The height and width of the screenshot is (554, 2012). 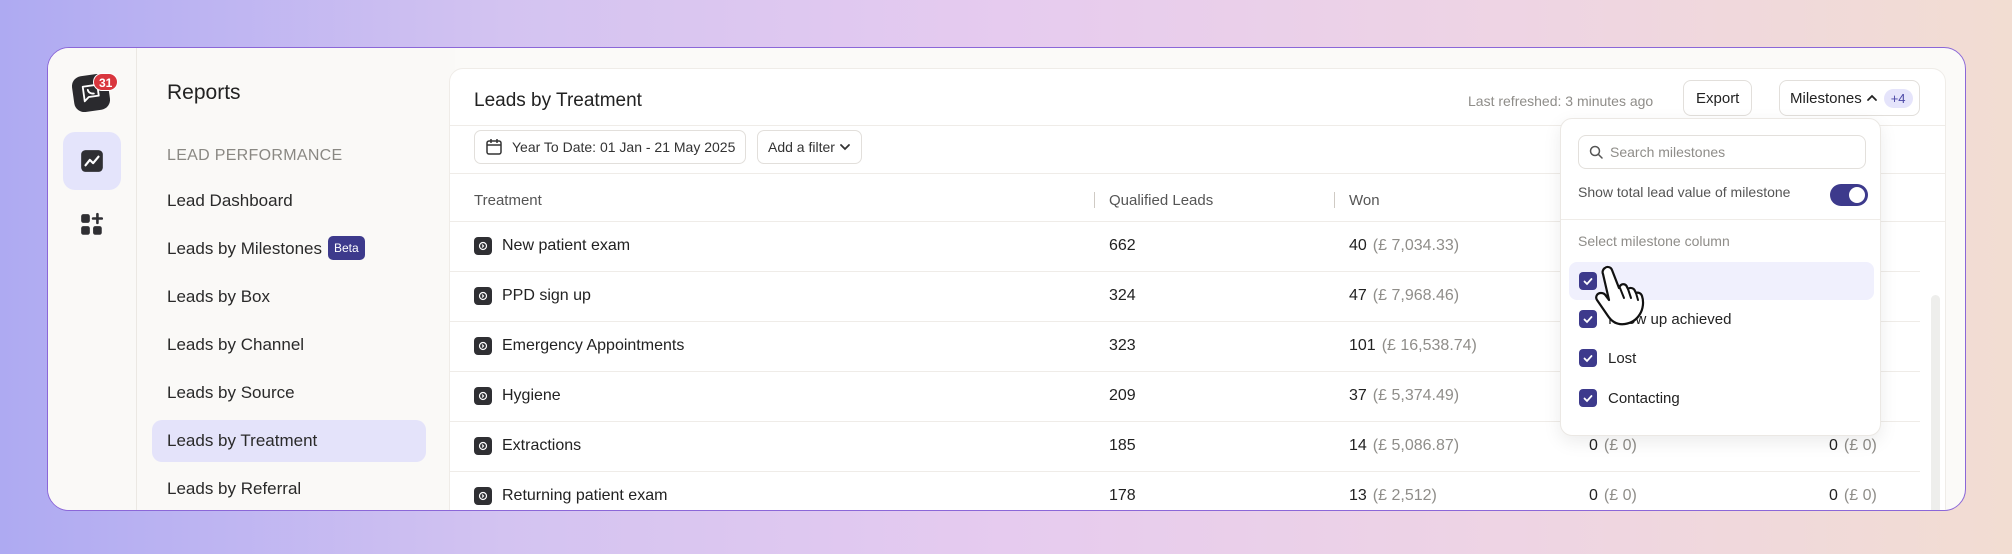 What do you see at coordinates (1561, 101) in the screenshot?
I see `last-refreshed-text: Last refreshed: 3 minutes ago` at bounding box center [1561, 101].